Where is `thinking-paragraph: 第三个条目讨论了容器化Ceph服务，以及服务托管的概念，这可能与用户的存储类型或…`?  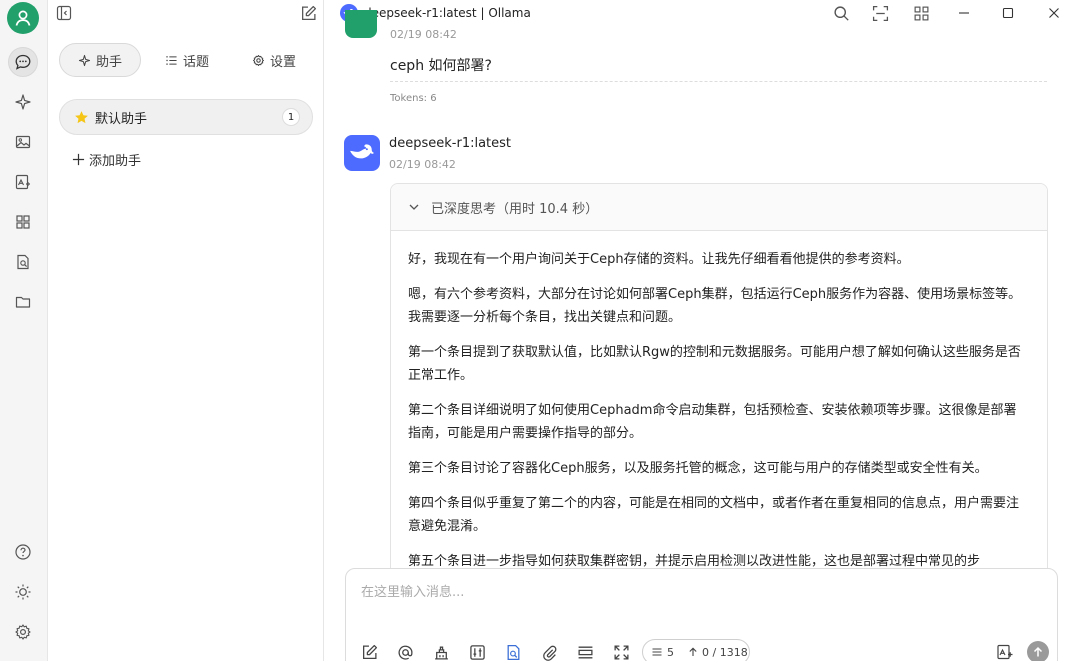 thinking-paragraph: 第三个条目讨论了容器化Ceph服务，以及服务托管的概念，这可能与用户的存储类型或… is located at coordinates (698, 468).